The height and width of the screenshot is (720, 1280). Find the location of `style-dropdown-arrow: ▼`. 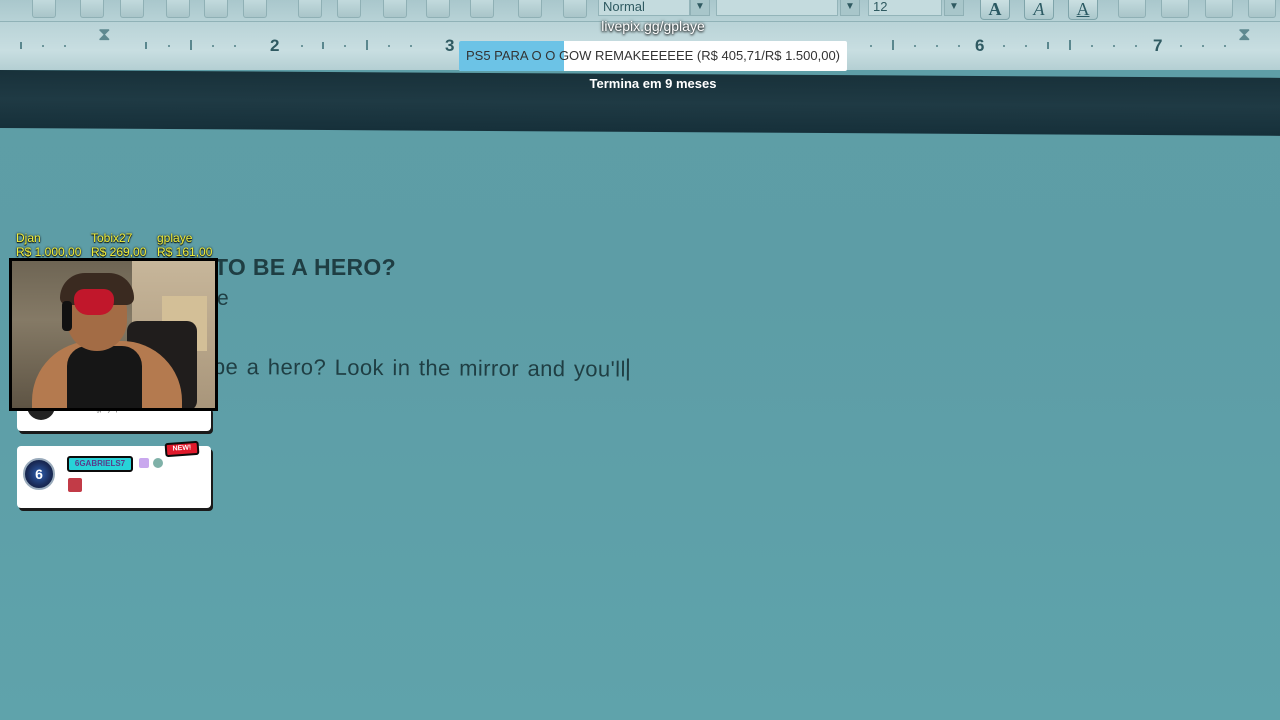

style-dropdown-arrow: ▼ is located at coordinates (700, 8).